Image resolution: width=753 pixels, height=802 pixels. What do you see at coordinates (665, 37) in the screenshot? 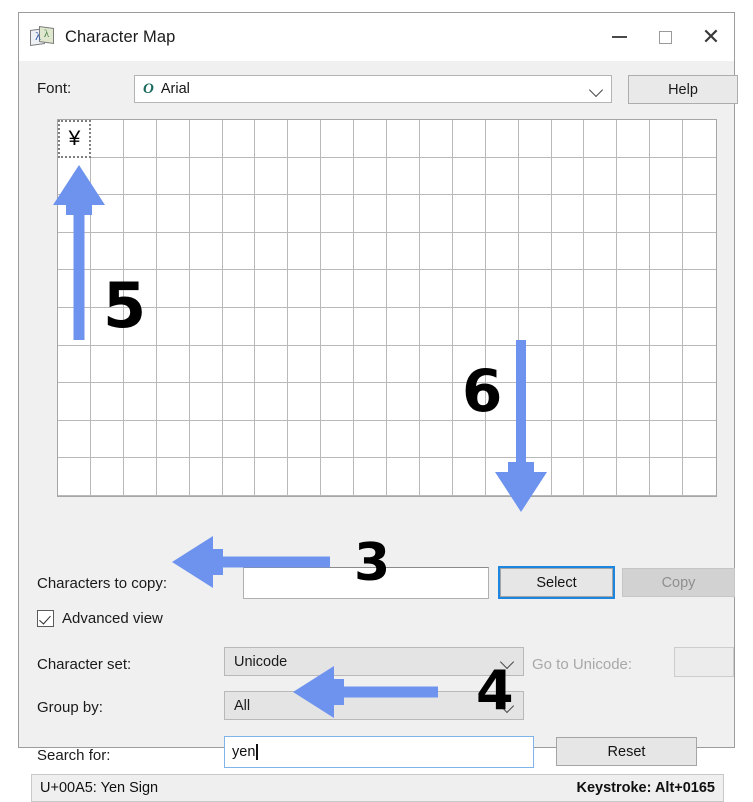
I see `maximize-button` at bounding box center [665, 37].